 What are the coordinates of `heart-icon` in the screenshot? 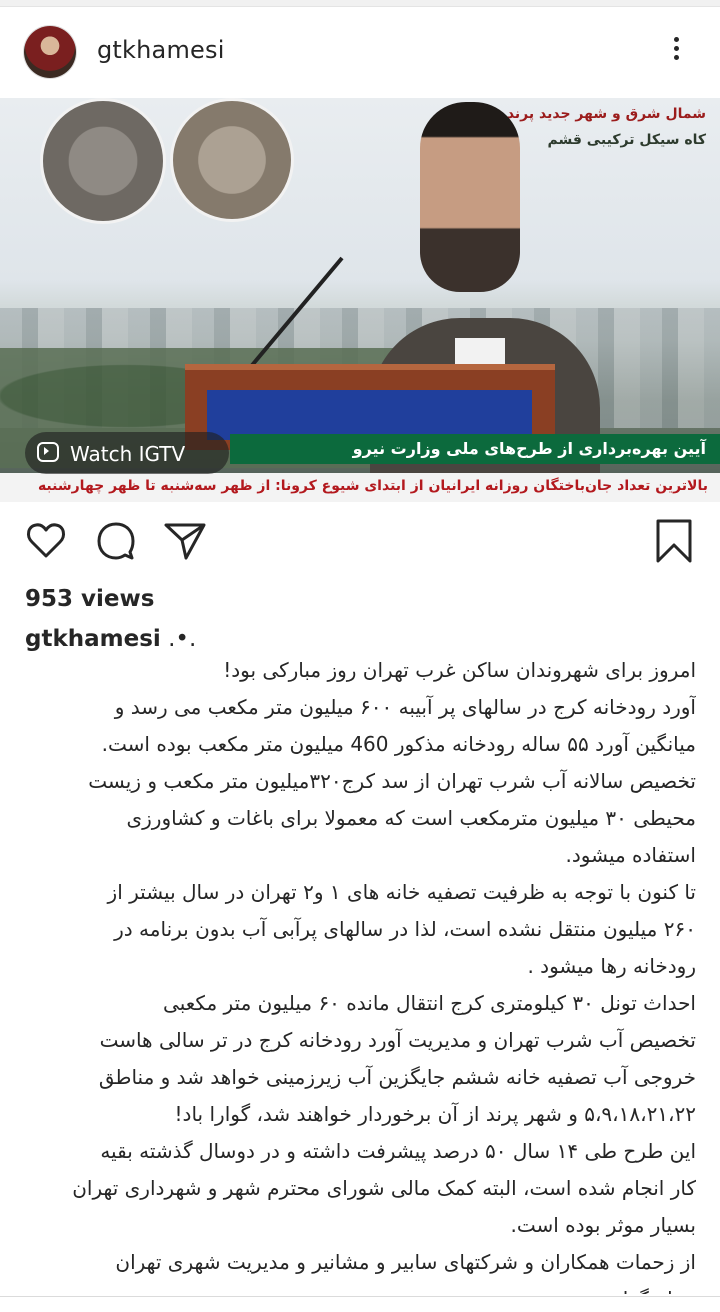 It's located at (46, 542).